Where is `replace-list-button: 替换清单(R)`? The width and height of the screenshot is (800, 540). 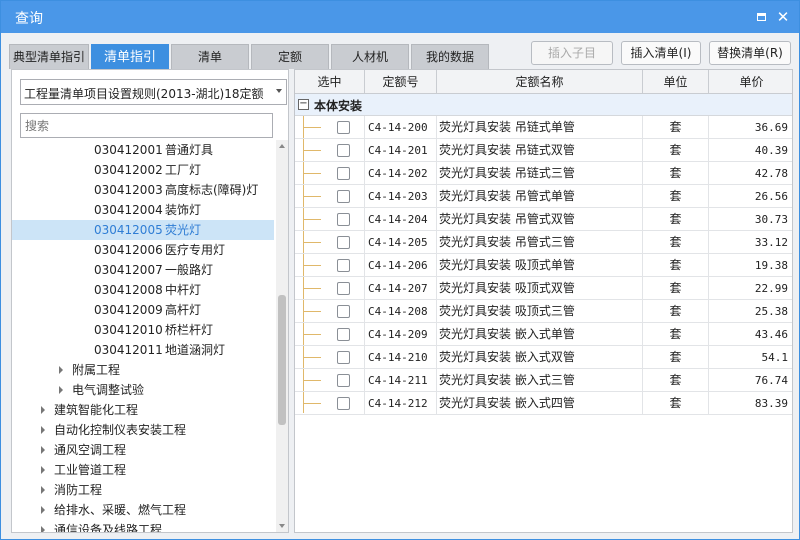 replace-list-button: 替换清单(R) is located at coordinates (750, 53).